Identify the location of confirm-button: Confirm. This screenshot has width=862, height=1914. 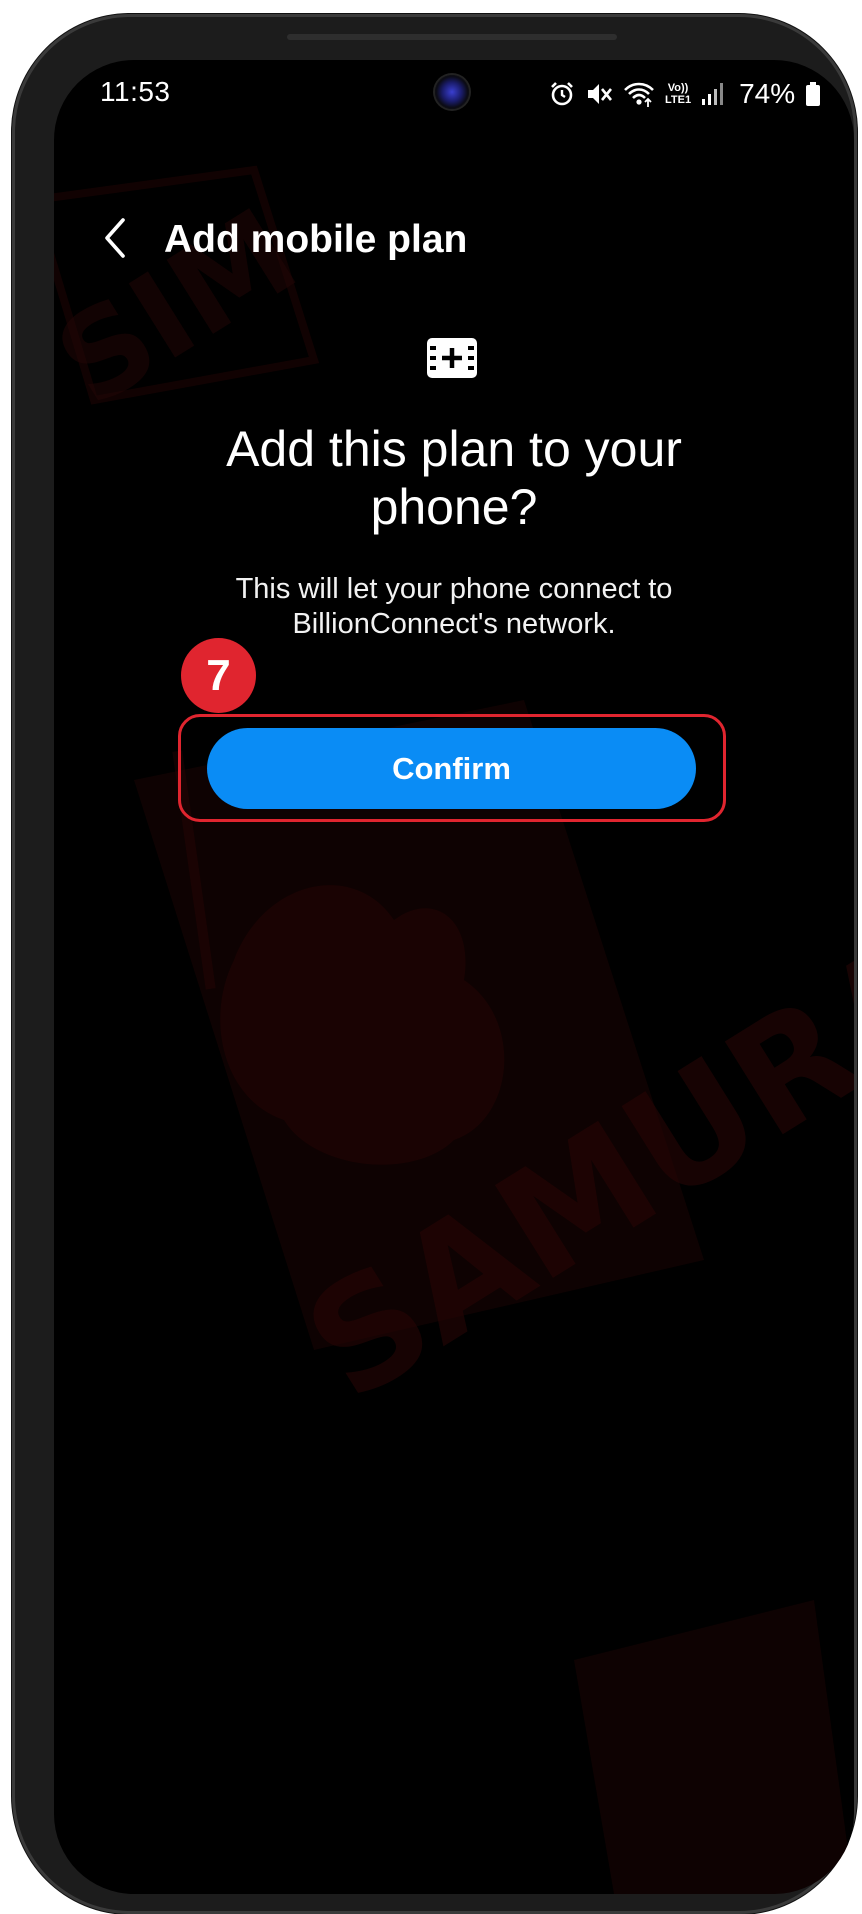
(451, 768).